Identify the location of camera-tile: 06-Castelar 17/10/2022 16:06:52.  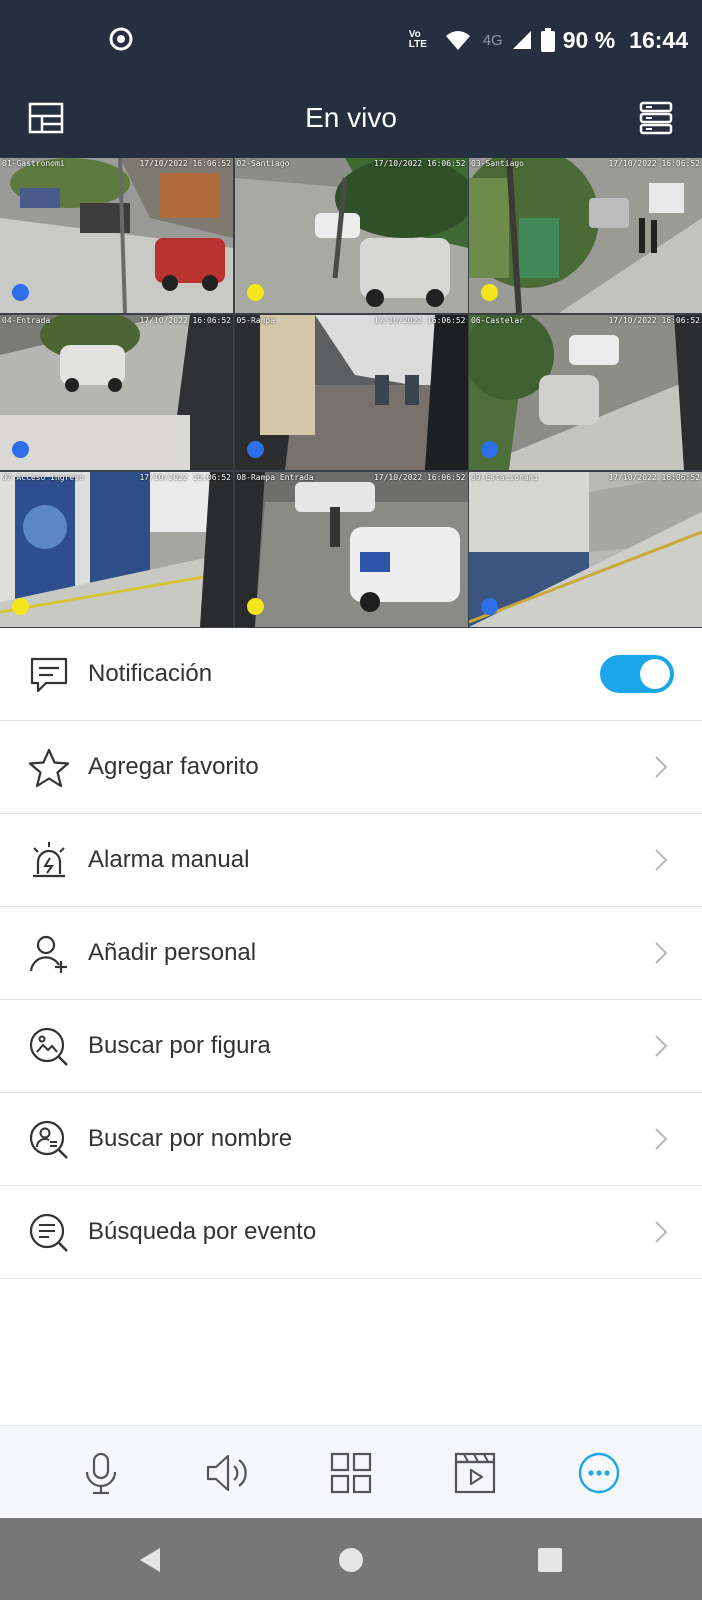
(585, 392).